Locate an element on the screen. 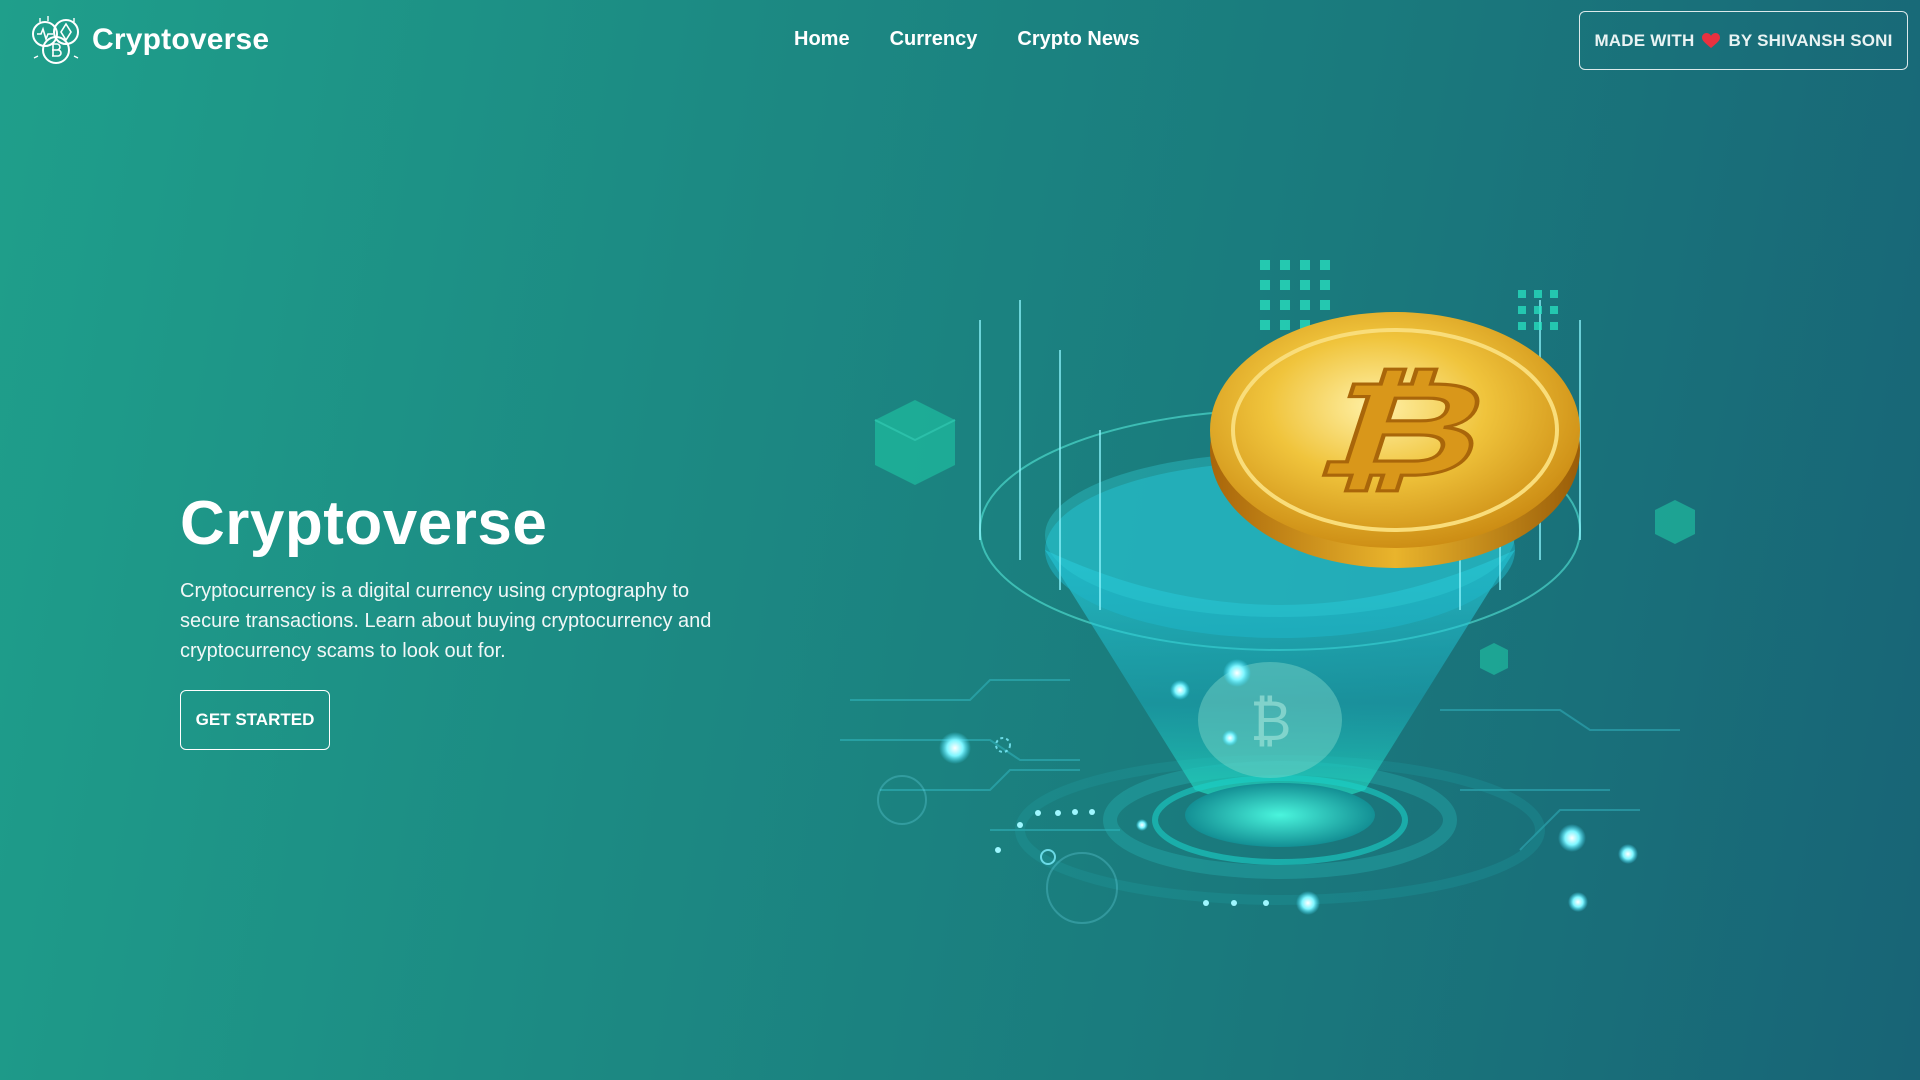 The image size is (1920, 1080). hero-title: Cryptoverse is located at coordinates (364, 523).